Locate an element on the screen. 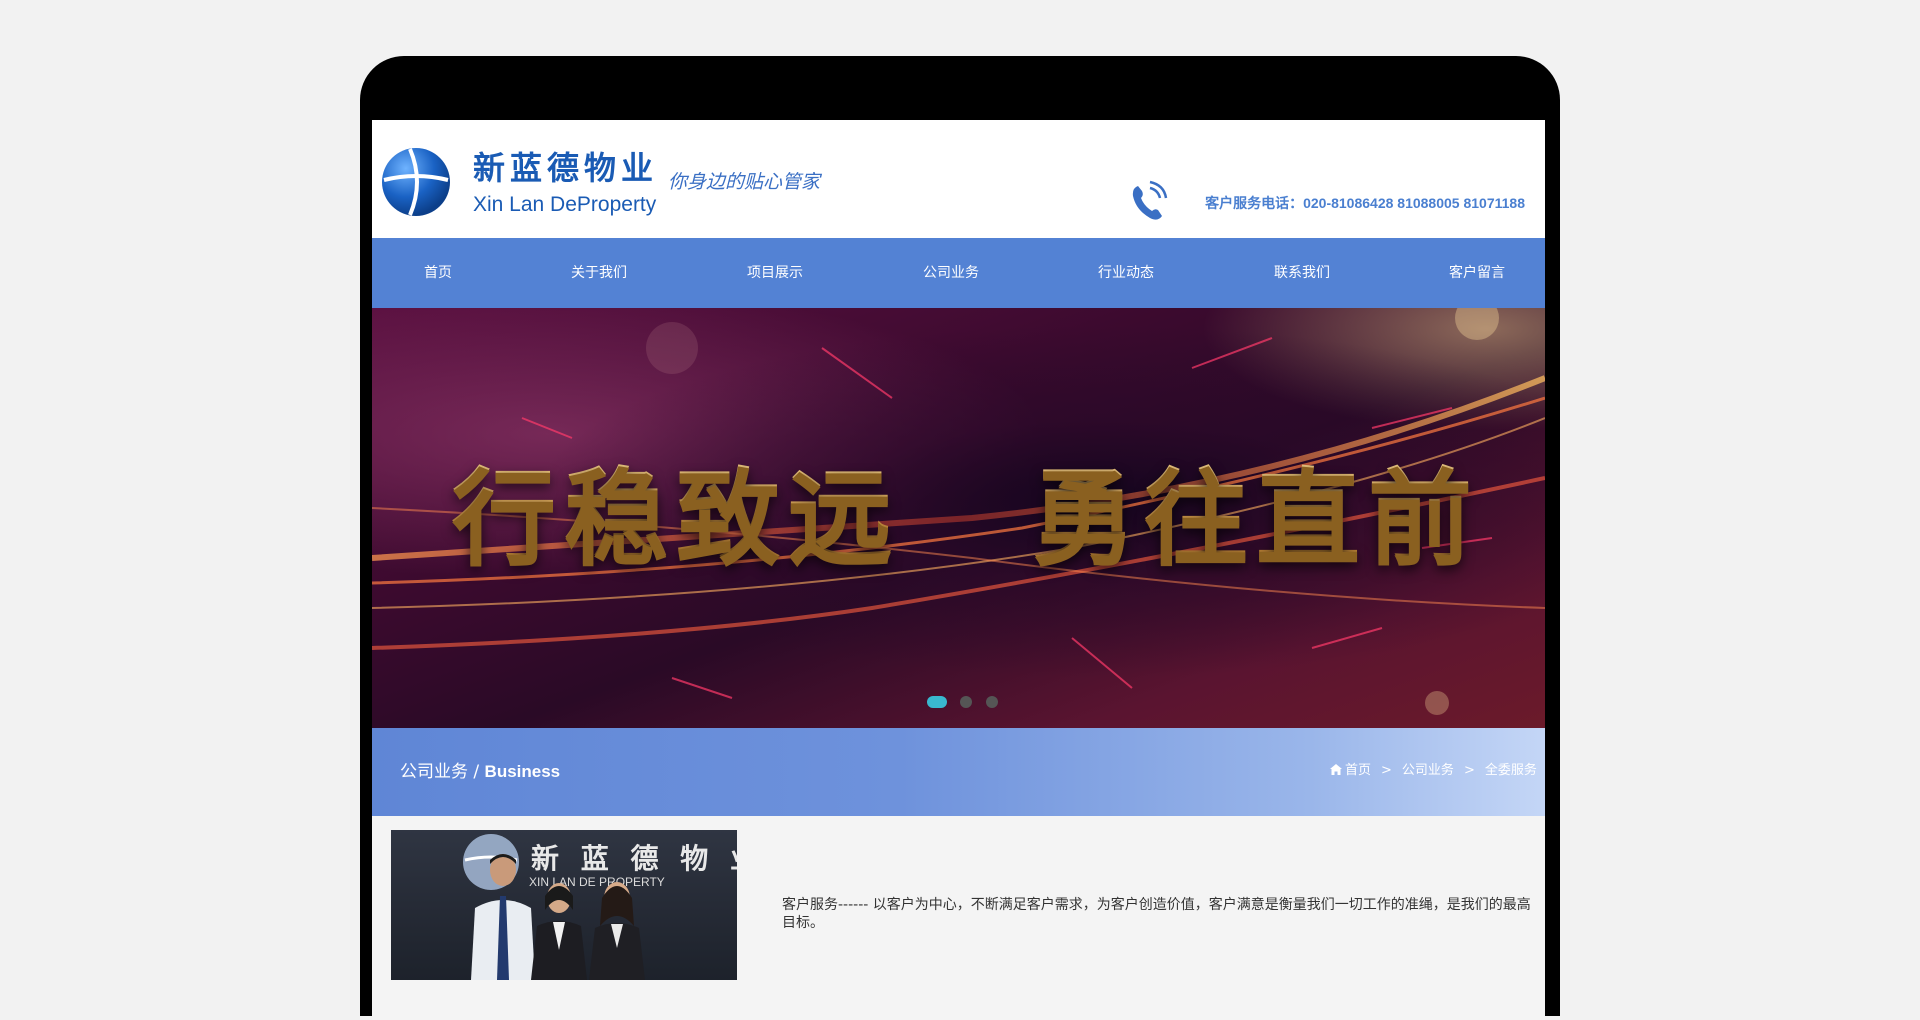 Image resolution: width=1920 pixels, height=1020 pixels. nav-item-home: 首页 is located at coordinates (438, 273).